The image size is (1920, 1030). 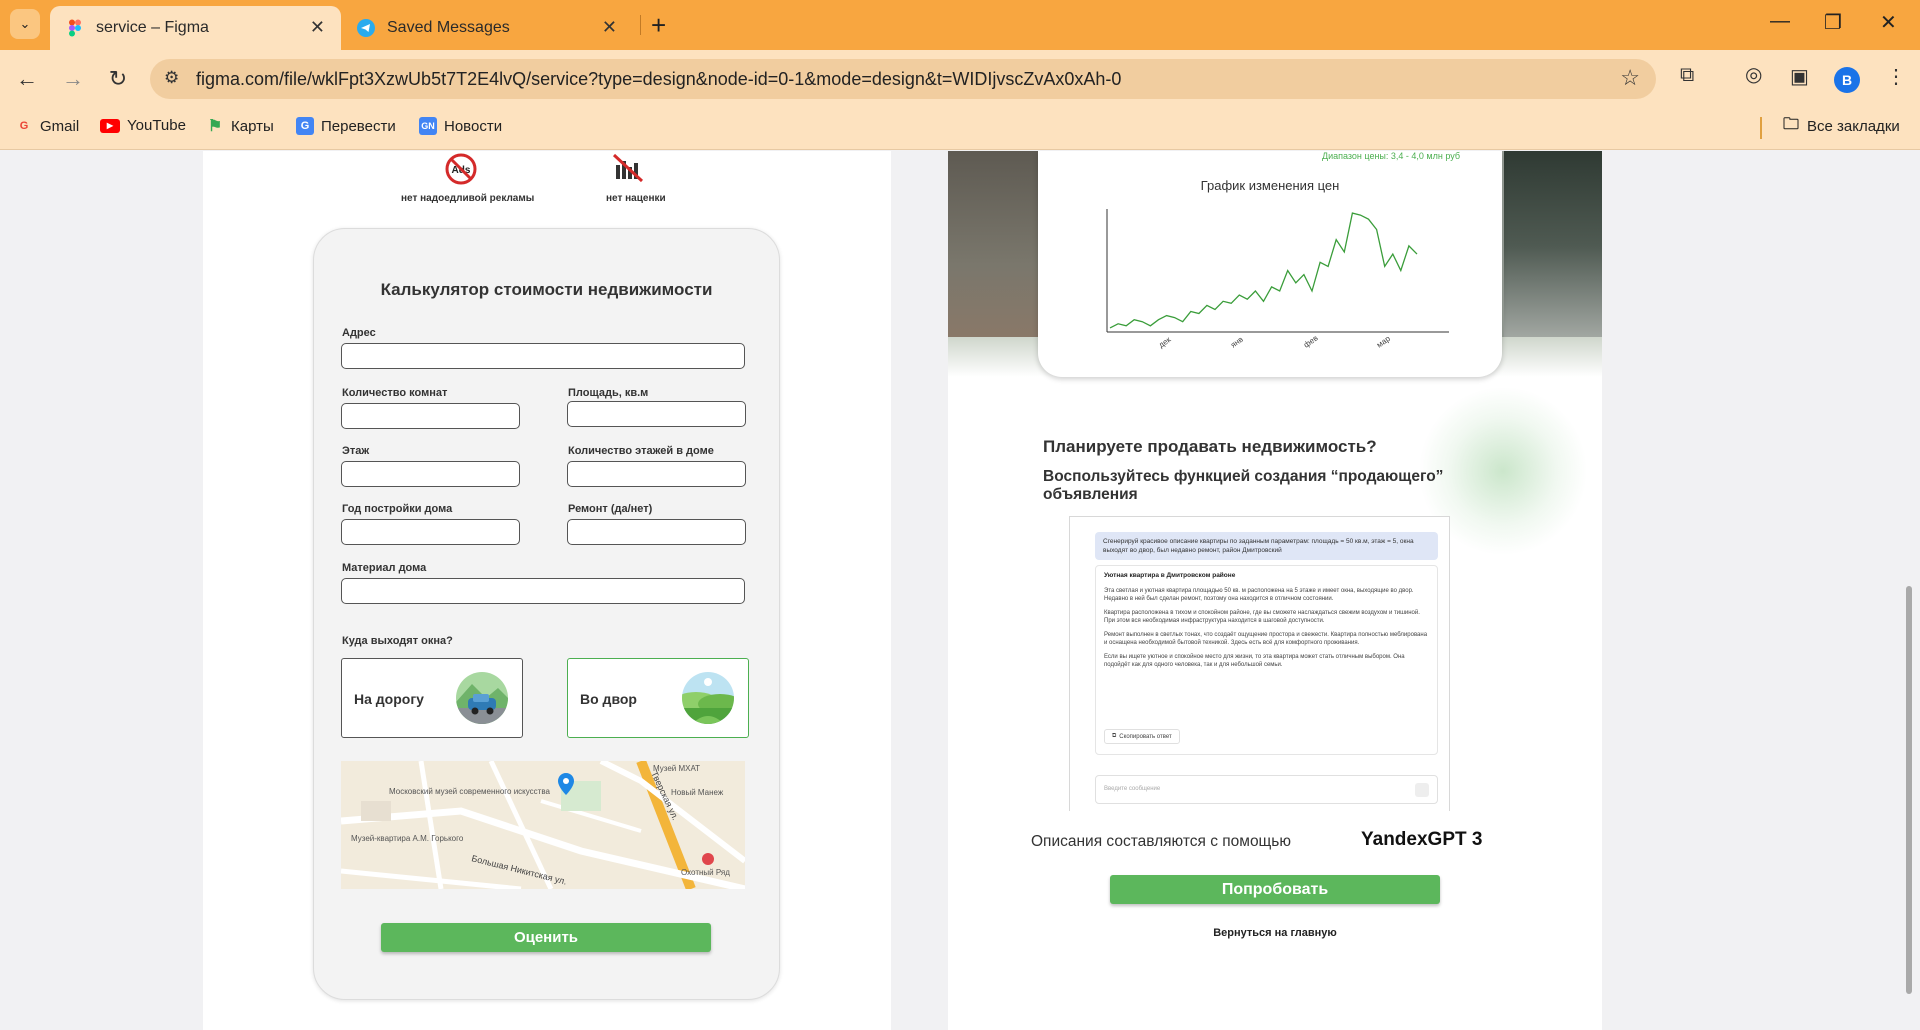 I want to click on address-label: Адрес, so click(x=359, y=333).